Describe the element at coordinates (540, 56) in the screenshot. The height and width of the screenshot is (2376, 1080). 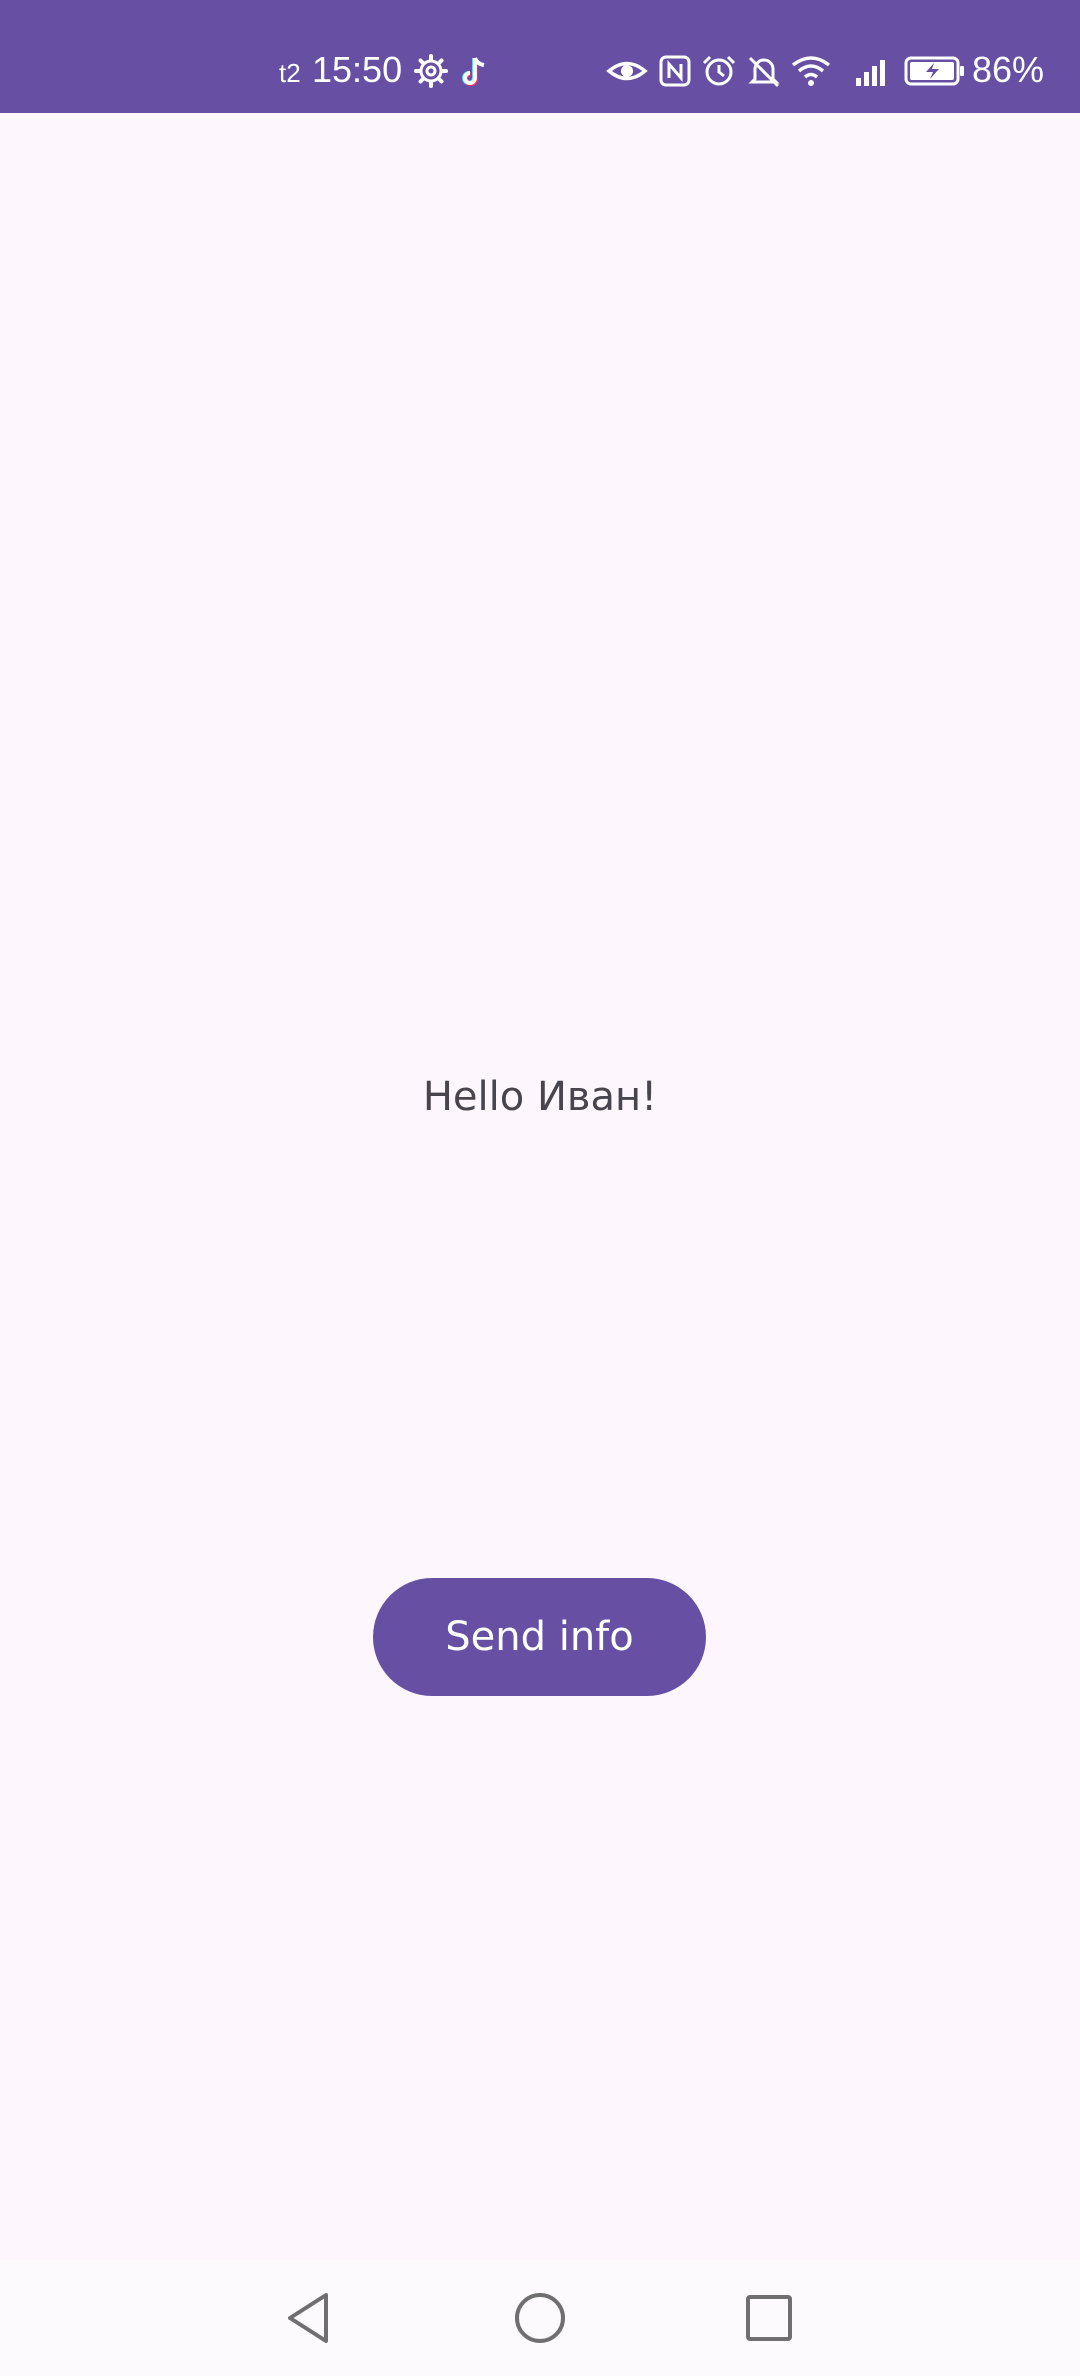
I see `status-bar: t2 15:50 86%` at that location.